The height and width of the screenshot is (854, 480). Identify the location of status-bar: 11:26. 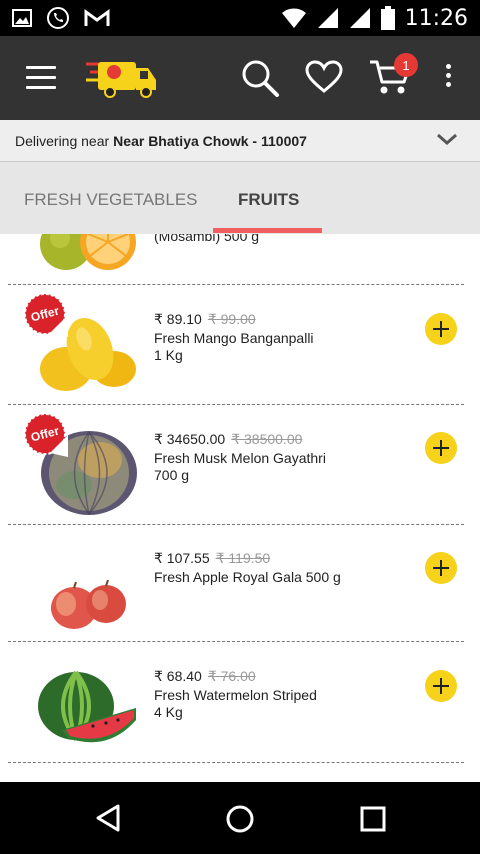
(240, 18).